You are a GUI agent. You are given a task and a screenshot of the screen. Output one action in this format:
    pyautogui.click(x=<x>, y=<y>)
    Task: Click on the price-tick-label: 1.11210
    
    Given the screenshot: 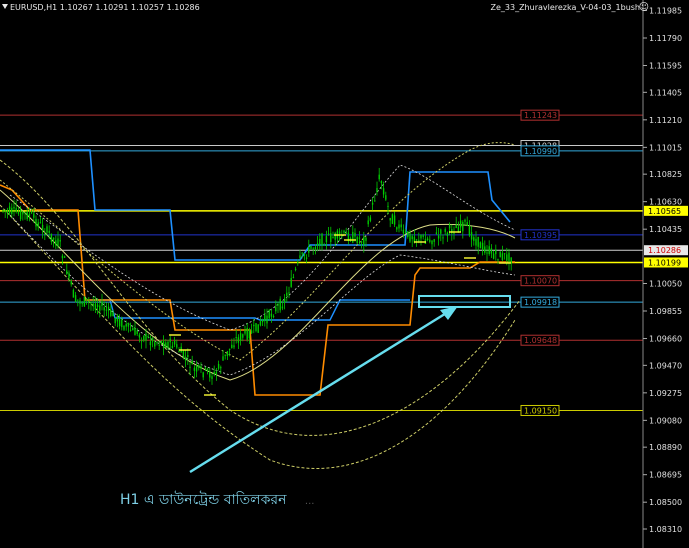 What is the action you would take?
    pyautogui.click(x=665, y=120)
    